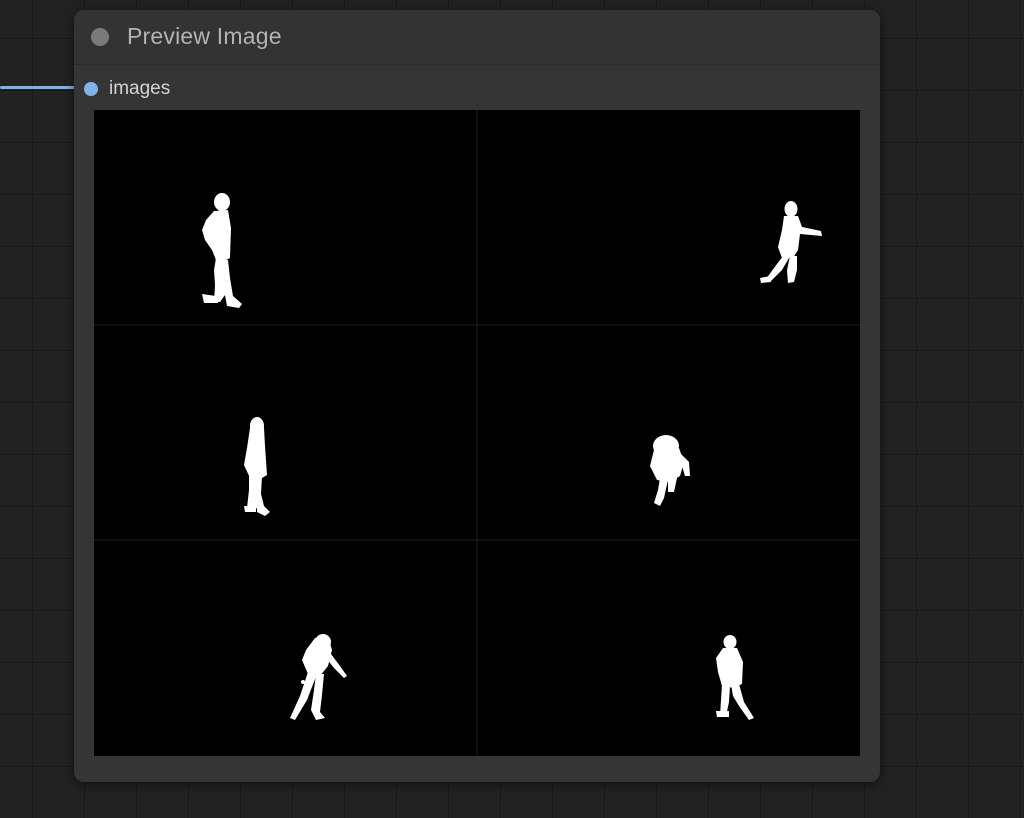  I want to click on node-collapse-icon, so click(100, 37).